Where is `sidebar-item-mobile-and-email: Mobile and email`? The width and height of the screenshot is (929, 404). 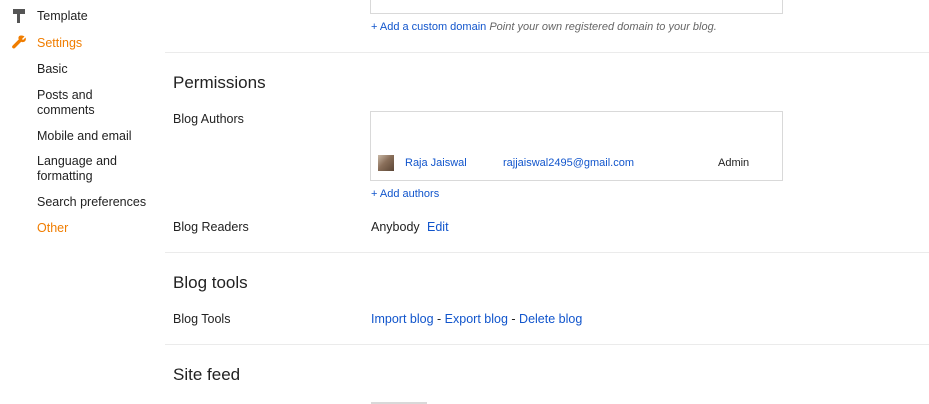 sidebar-item-mobile-and-email: Mobile and email is located at coordinates (84, 136).